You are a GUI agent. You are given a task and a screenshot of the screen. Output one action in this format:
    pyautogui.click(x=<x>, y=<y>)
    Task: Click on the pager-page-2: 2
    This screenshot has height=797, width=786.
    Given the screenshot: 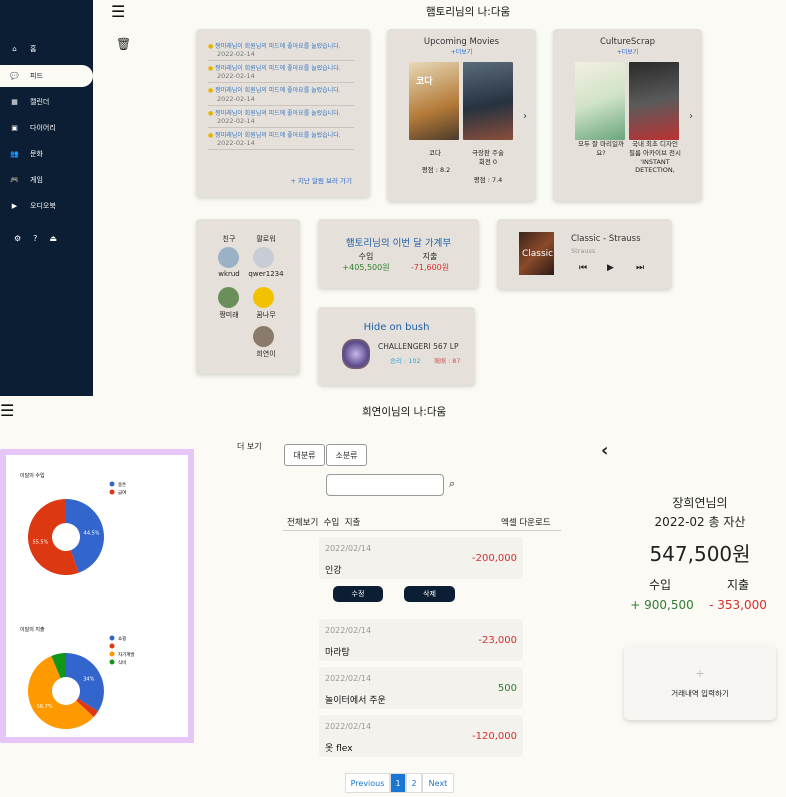 What is the action you would take?
    pyautogui.click(x=414, y=783)
    